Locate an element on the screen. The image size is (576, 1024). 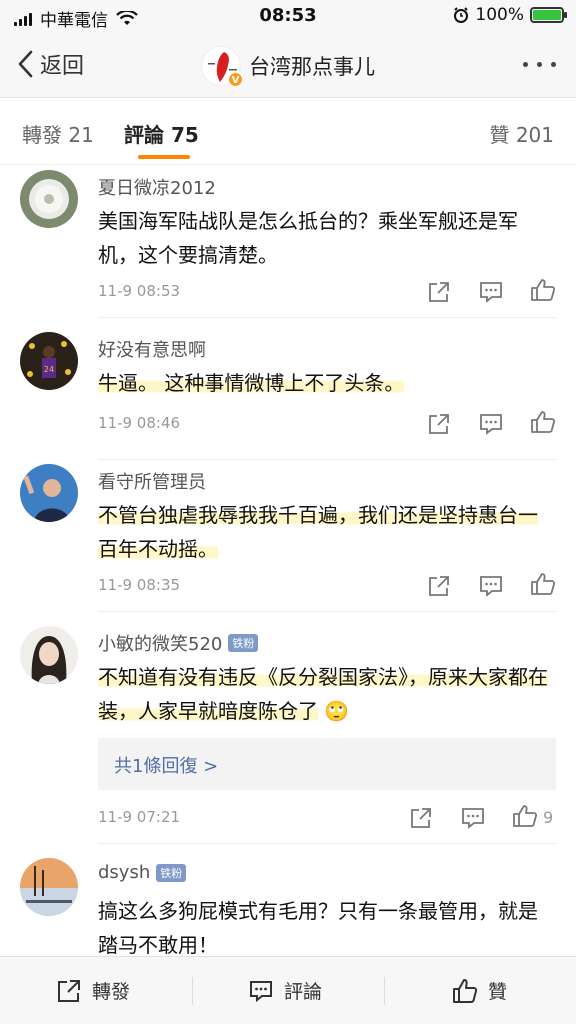
comment-label: 評論 is located at coordinates (303, 992).